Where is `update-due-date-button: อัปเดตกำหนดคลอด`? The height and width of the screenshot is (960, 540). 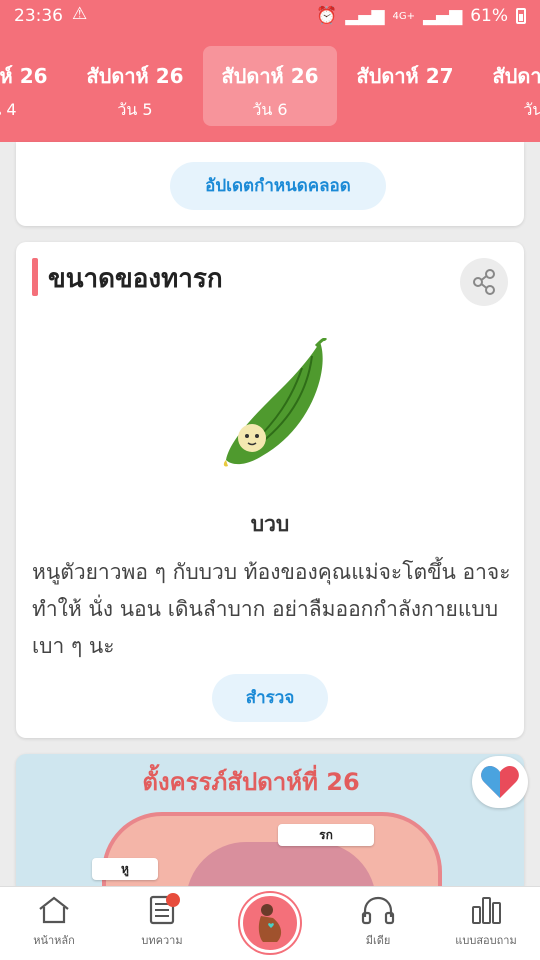
update-due-date-button: อัปเดตกำหนดคลอด is located at coordinates (278, 186).